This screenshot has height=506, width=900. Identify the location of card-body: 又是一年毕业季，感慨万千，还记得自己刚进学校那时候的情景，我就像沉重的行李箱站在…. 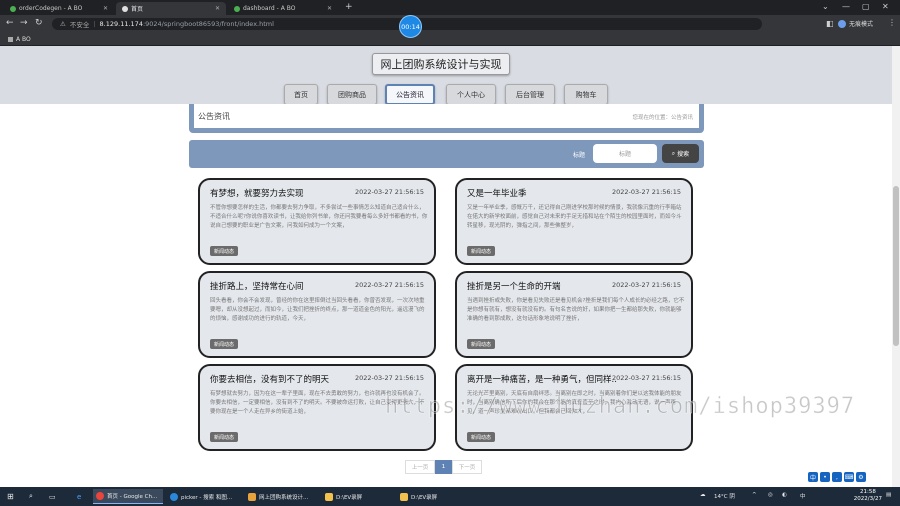
(574, 217).